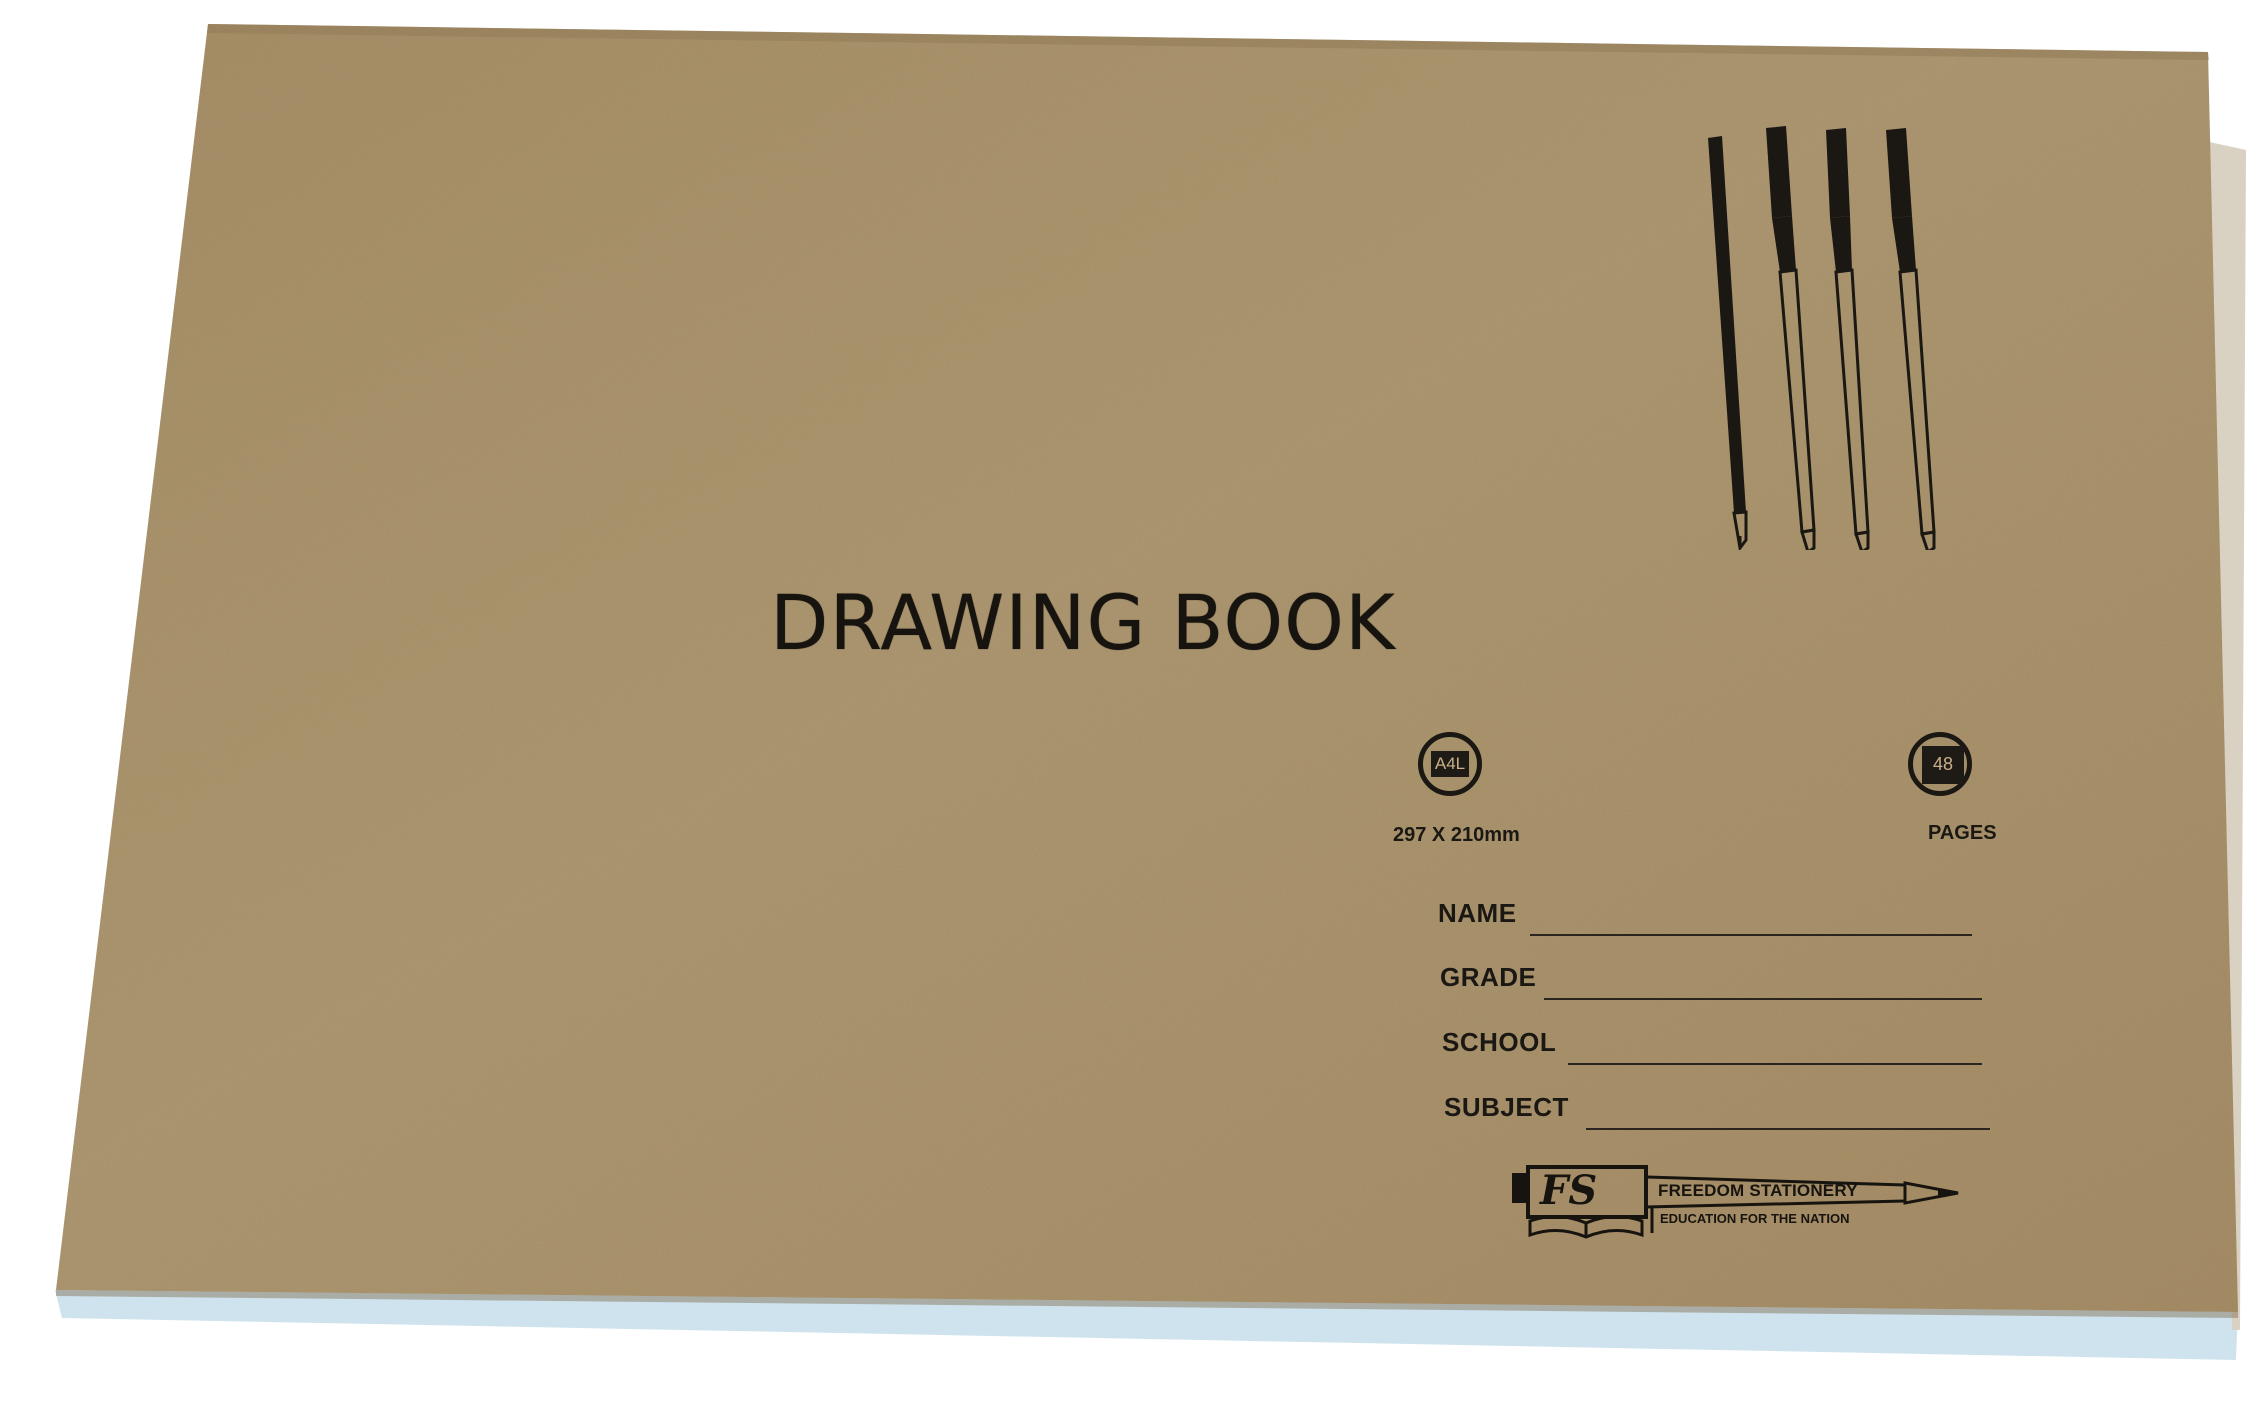 The height and width of the screenshot is (1413, 2249). I want to click on school-field: SCHOOL, so click(1712, 1047).